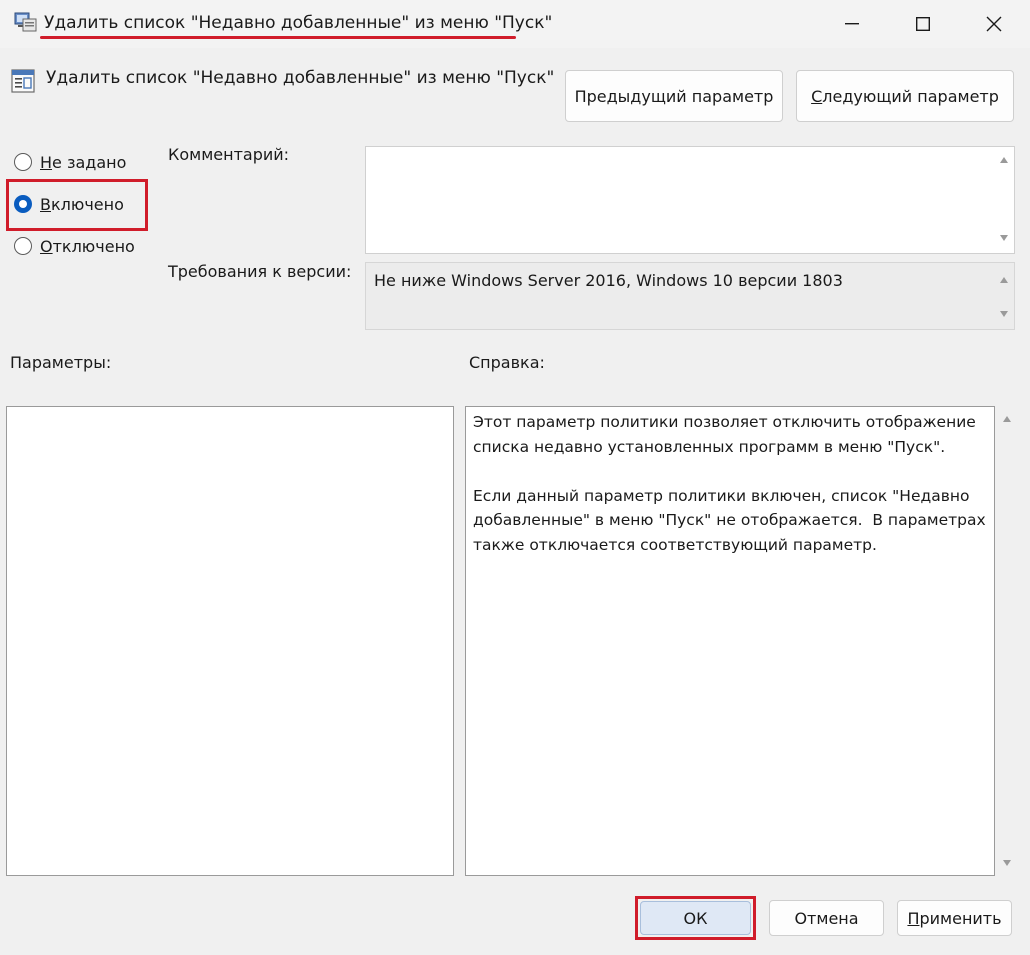  Describe the element at coordinates (23, 81) in the screenshot. I see `policy-setting-icon` at that location.